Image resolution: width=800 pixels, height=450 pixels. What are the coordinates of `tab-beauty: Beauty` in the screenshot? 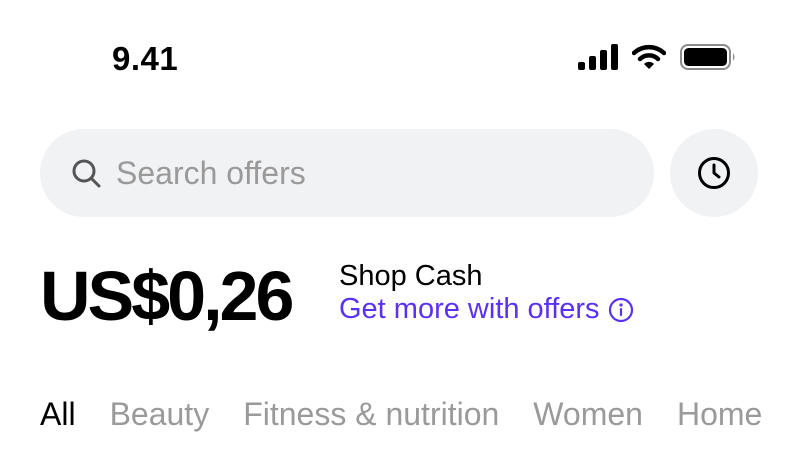 It's located at (160, 414).